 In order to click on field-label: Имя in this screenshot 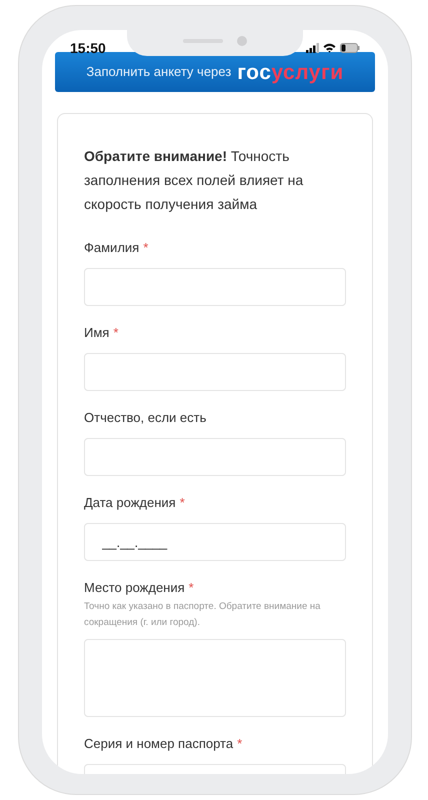, I will do `click(97, 332)`.